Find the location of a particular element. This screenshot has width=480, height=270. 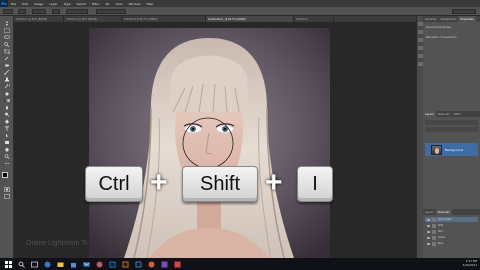

zoom-tool-icon is located at coordinates (7, 156).